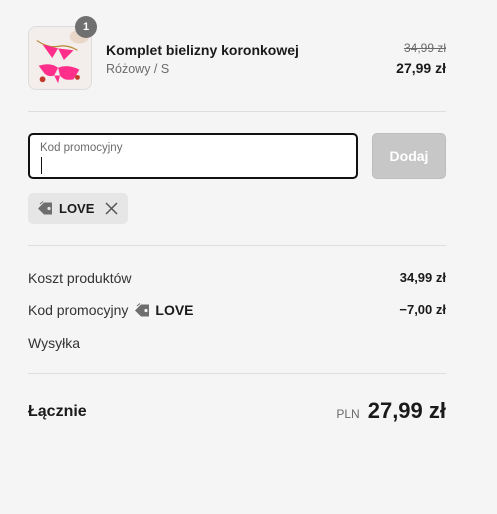 The width and height of the screenshot is (497, 514). What do you see at coordinates (237, 343) in the screenshot?
I see `shipping-row: Wysyłka` at bounding box center [237, 343].